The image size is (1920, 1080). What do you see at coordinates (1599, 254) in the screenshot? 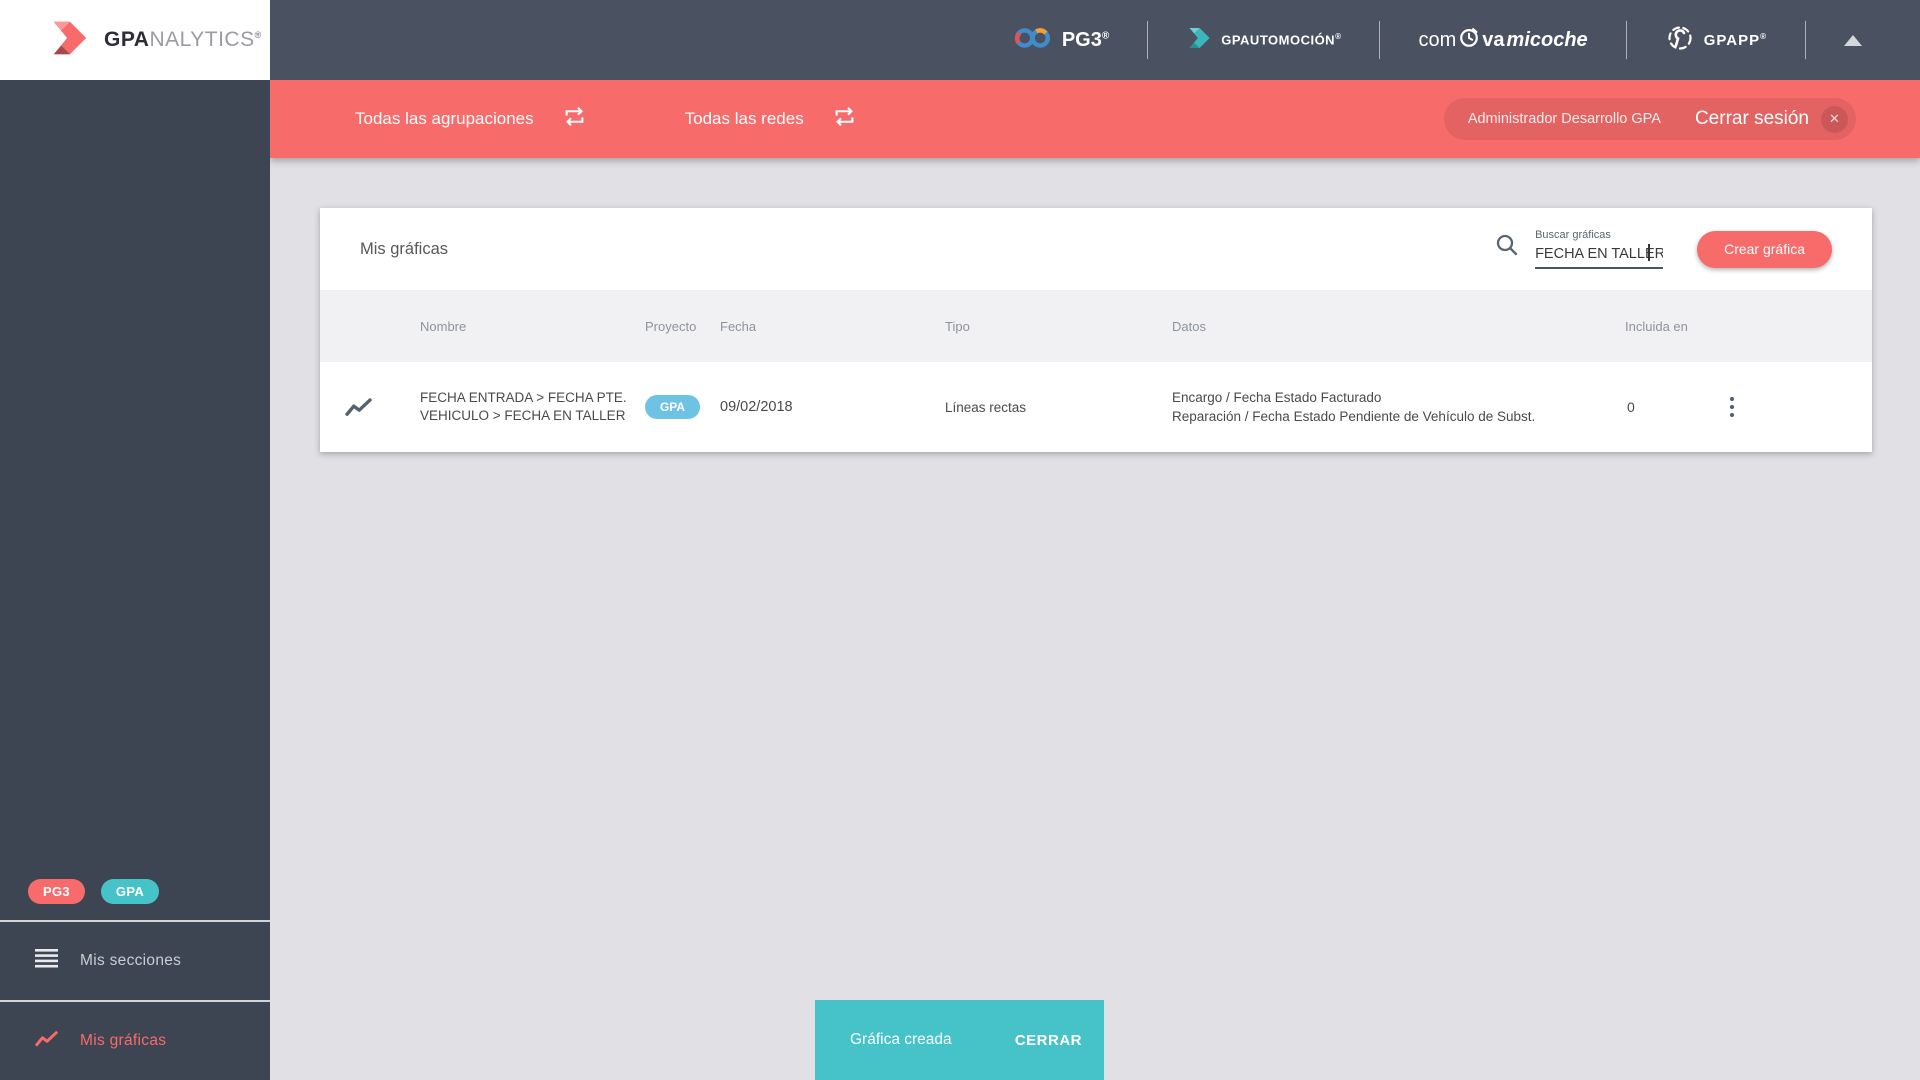
I see `search-input` at bounding box center [1599, 254].